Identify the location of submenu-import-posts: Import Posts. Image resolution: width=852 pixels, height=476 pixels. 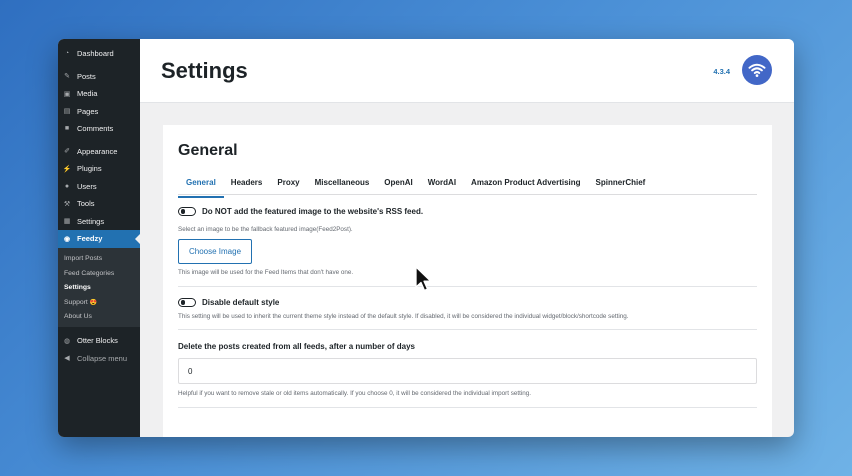
(99, 259).